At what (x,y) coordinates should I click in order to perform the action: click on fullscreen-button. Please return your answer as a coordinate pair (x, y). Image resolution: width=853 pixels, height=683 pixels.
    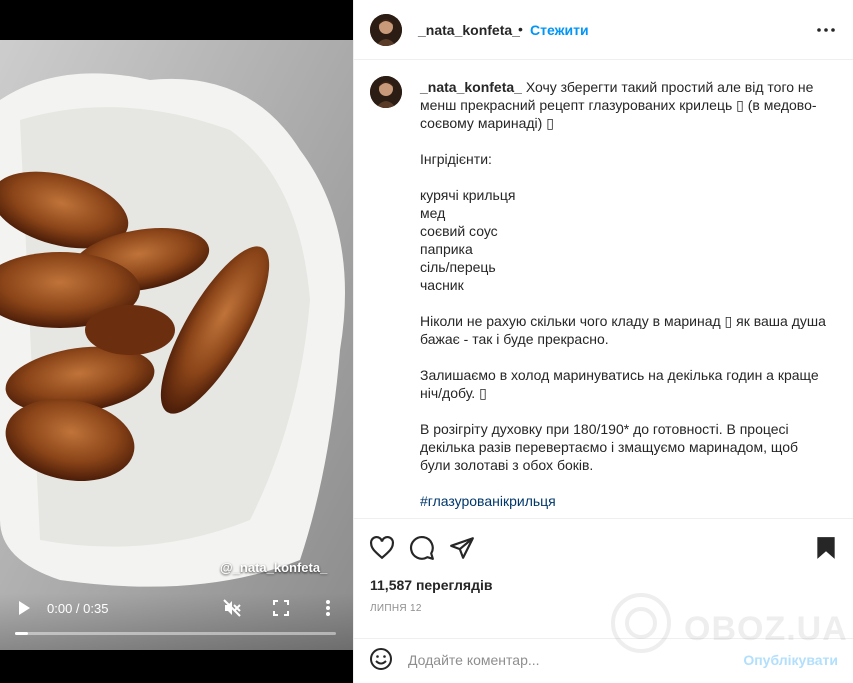
    Looking at the image, I should click on (281, 608).